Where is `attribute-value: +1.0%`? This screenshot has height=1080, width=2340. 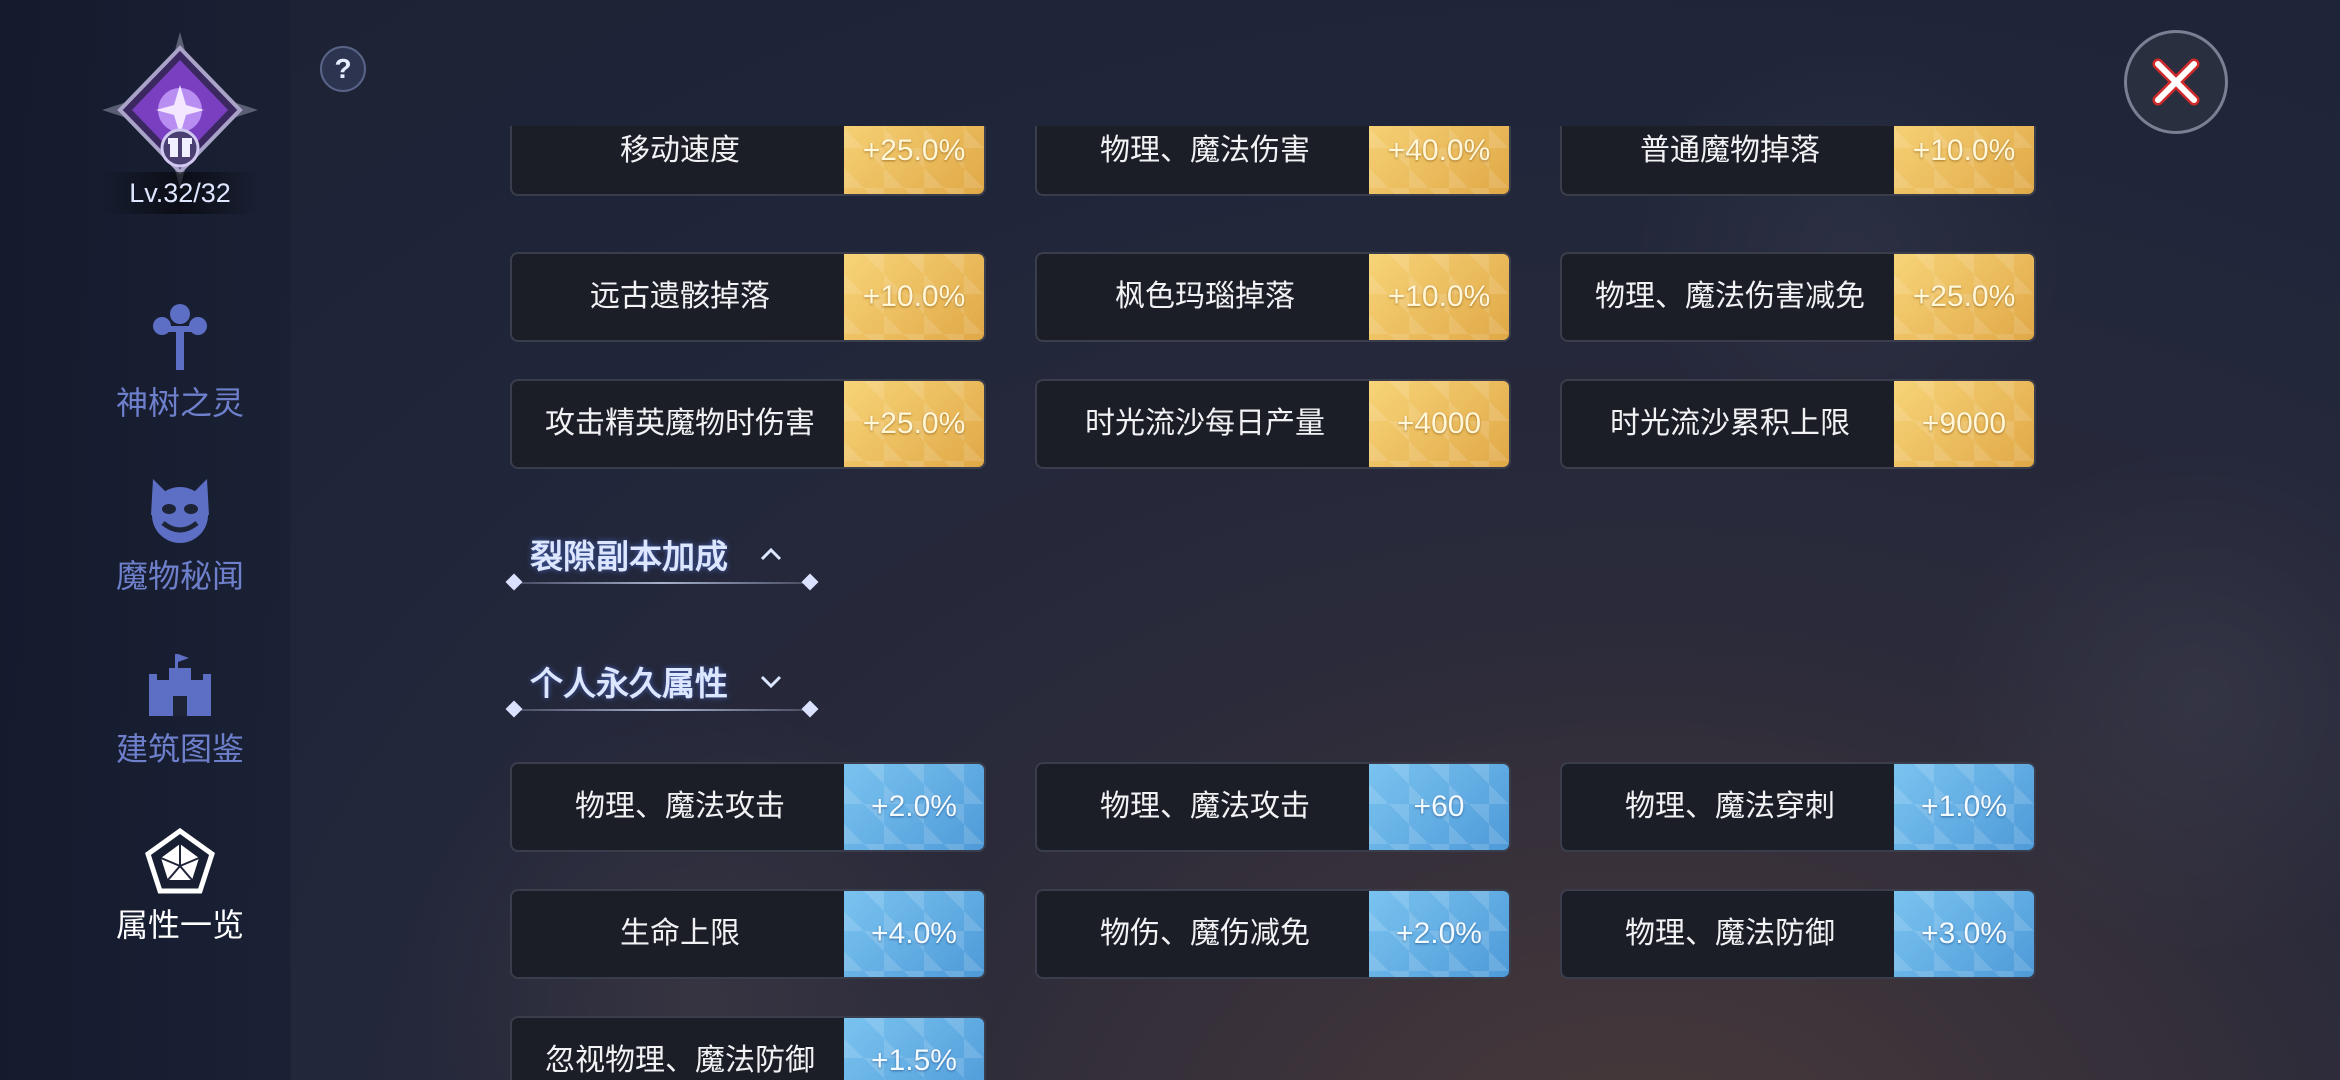
attribute-value: +1.0% is located at coordinates (1964, 807).